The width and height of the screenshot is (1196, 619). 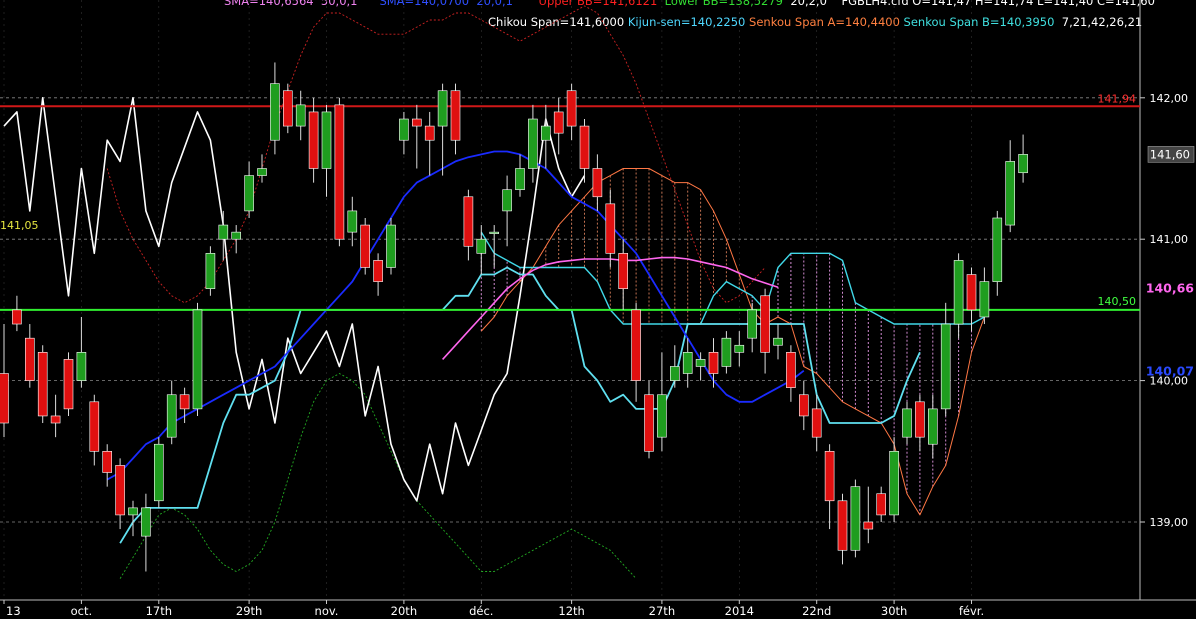 I want to click on x-tick-label-12: févr., so click(x=971, y=611).